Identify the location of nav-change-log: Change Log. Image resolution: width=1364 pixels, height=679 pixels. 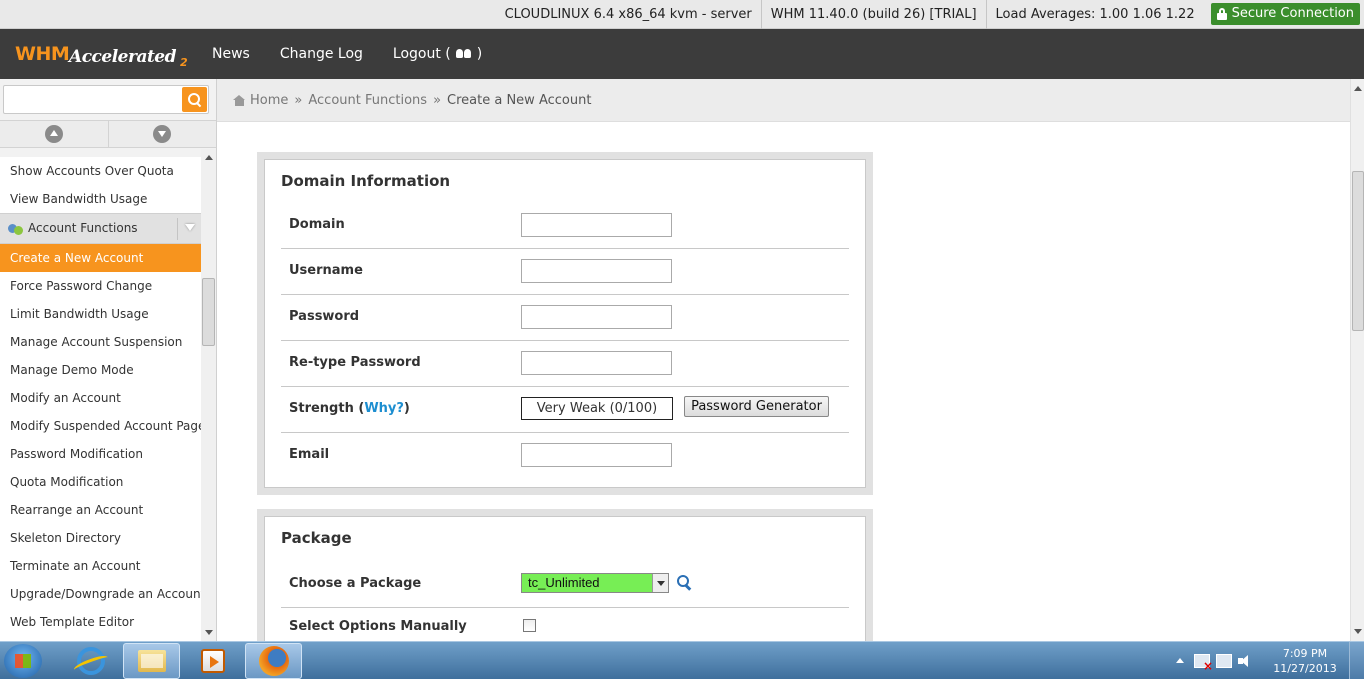
(321, 54).